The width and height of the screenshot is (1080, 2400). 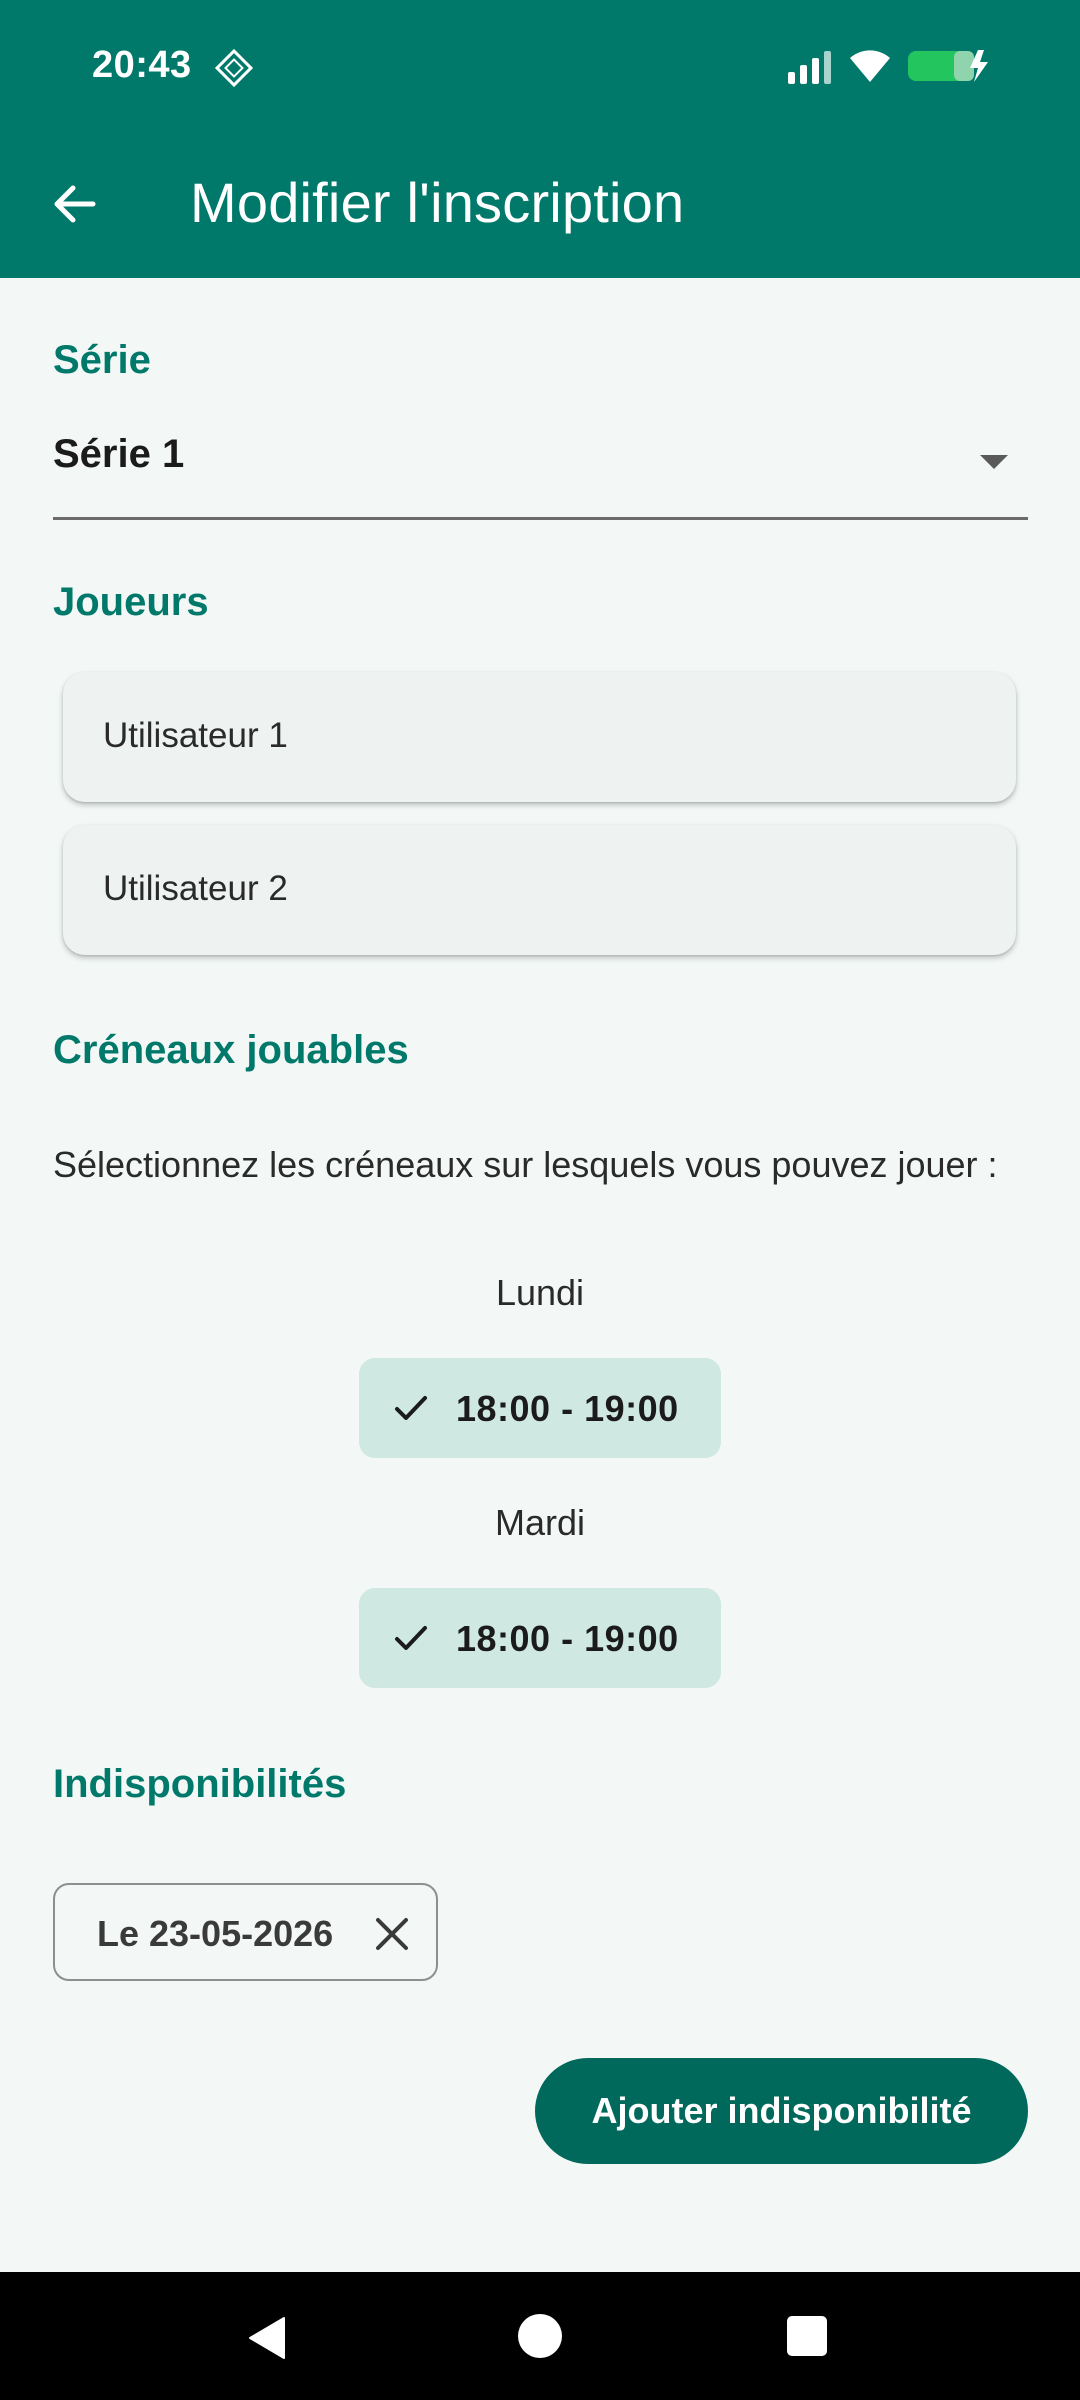 I want to click on add-unavailability-button: Ajouter indisponibilité, so click(x=781, y=2111).